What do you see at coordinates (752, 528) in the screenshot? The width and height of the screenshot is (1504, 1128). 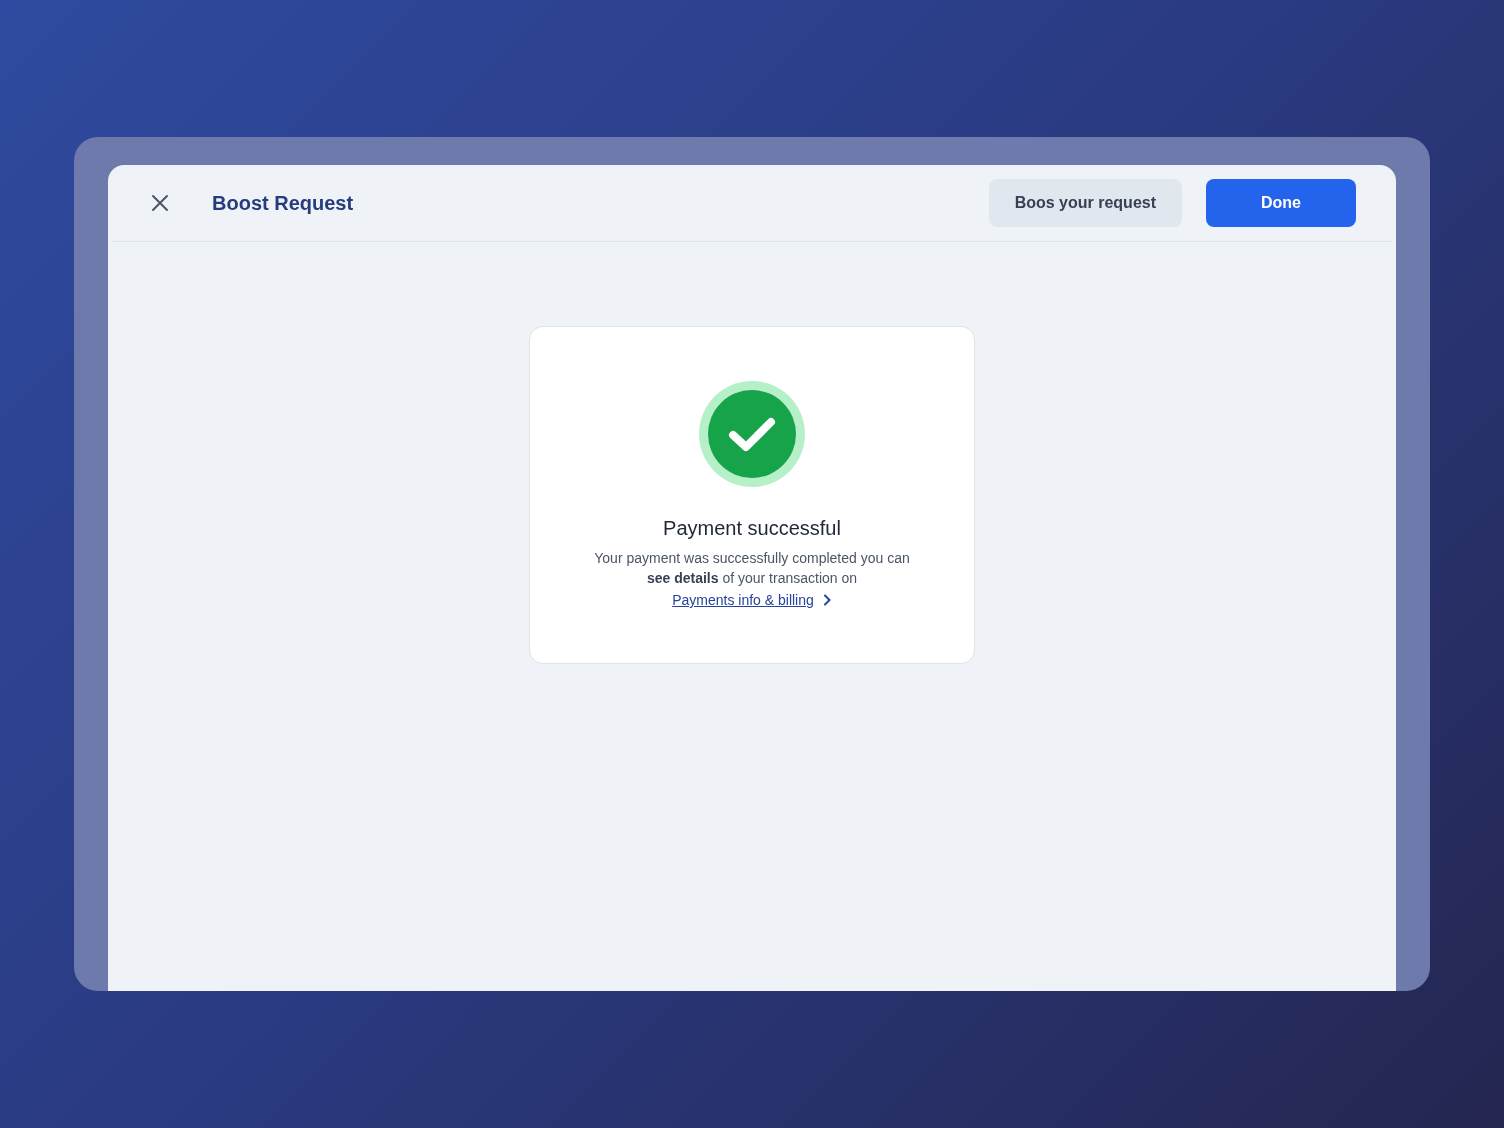 I see `success-title: Payment successful` at bounding box center [752, 528].